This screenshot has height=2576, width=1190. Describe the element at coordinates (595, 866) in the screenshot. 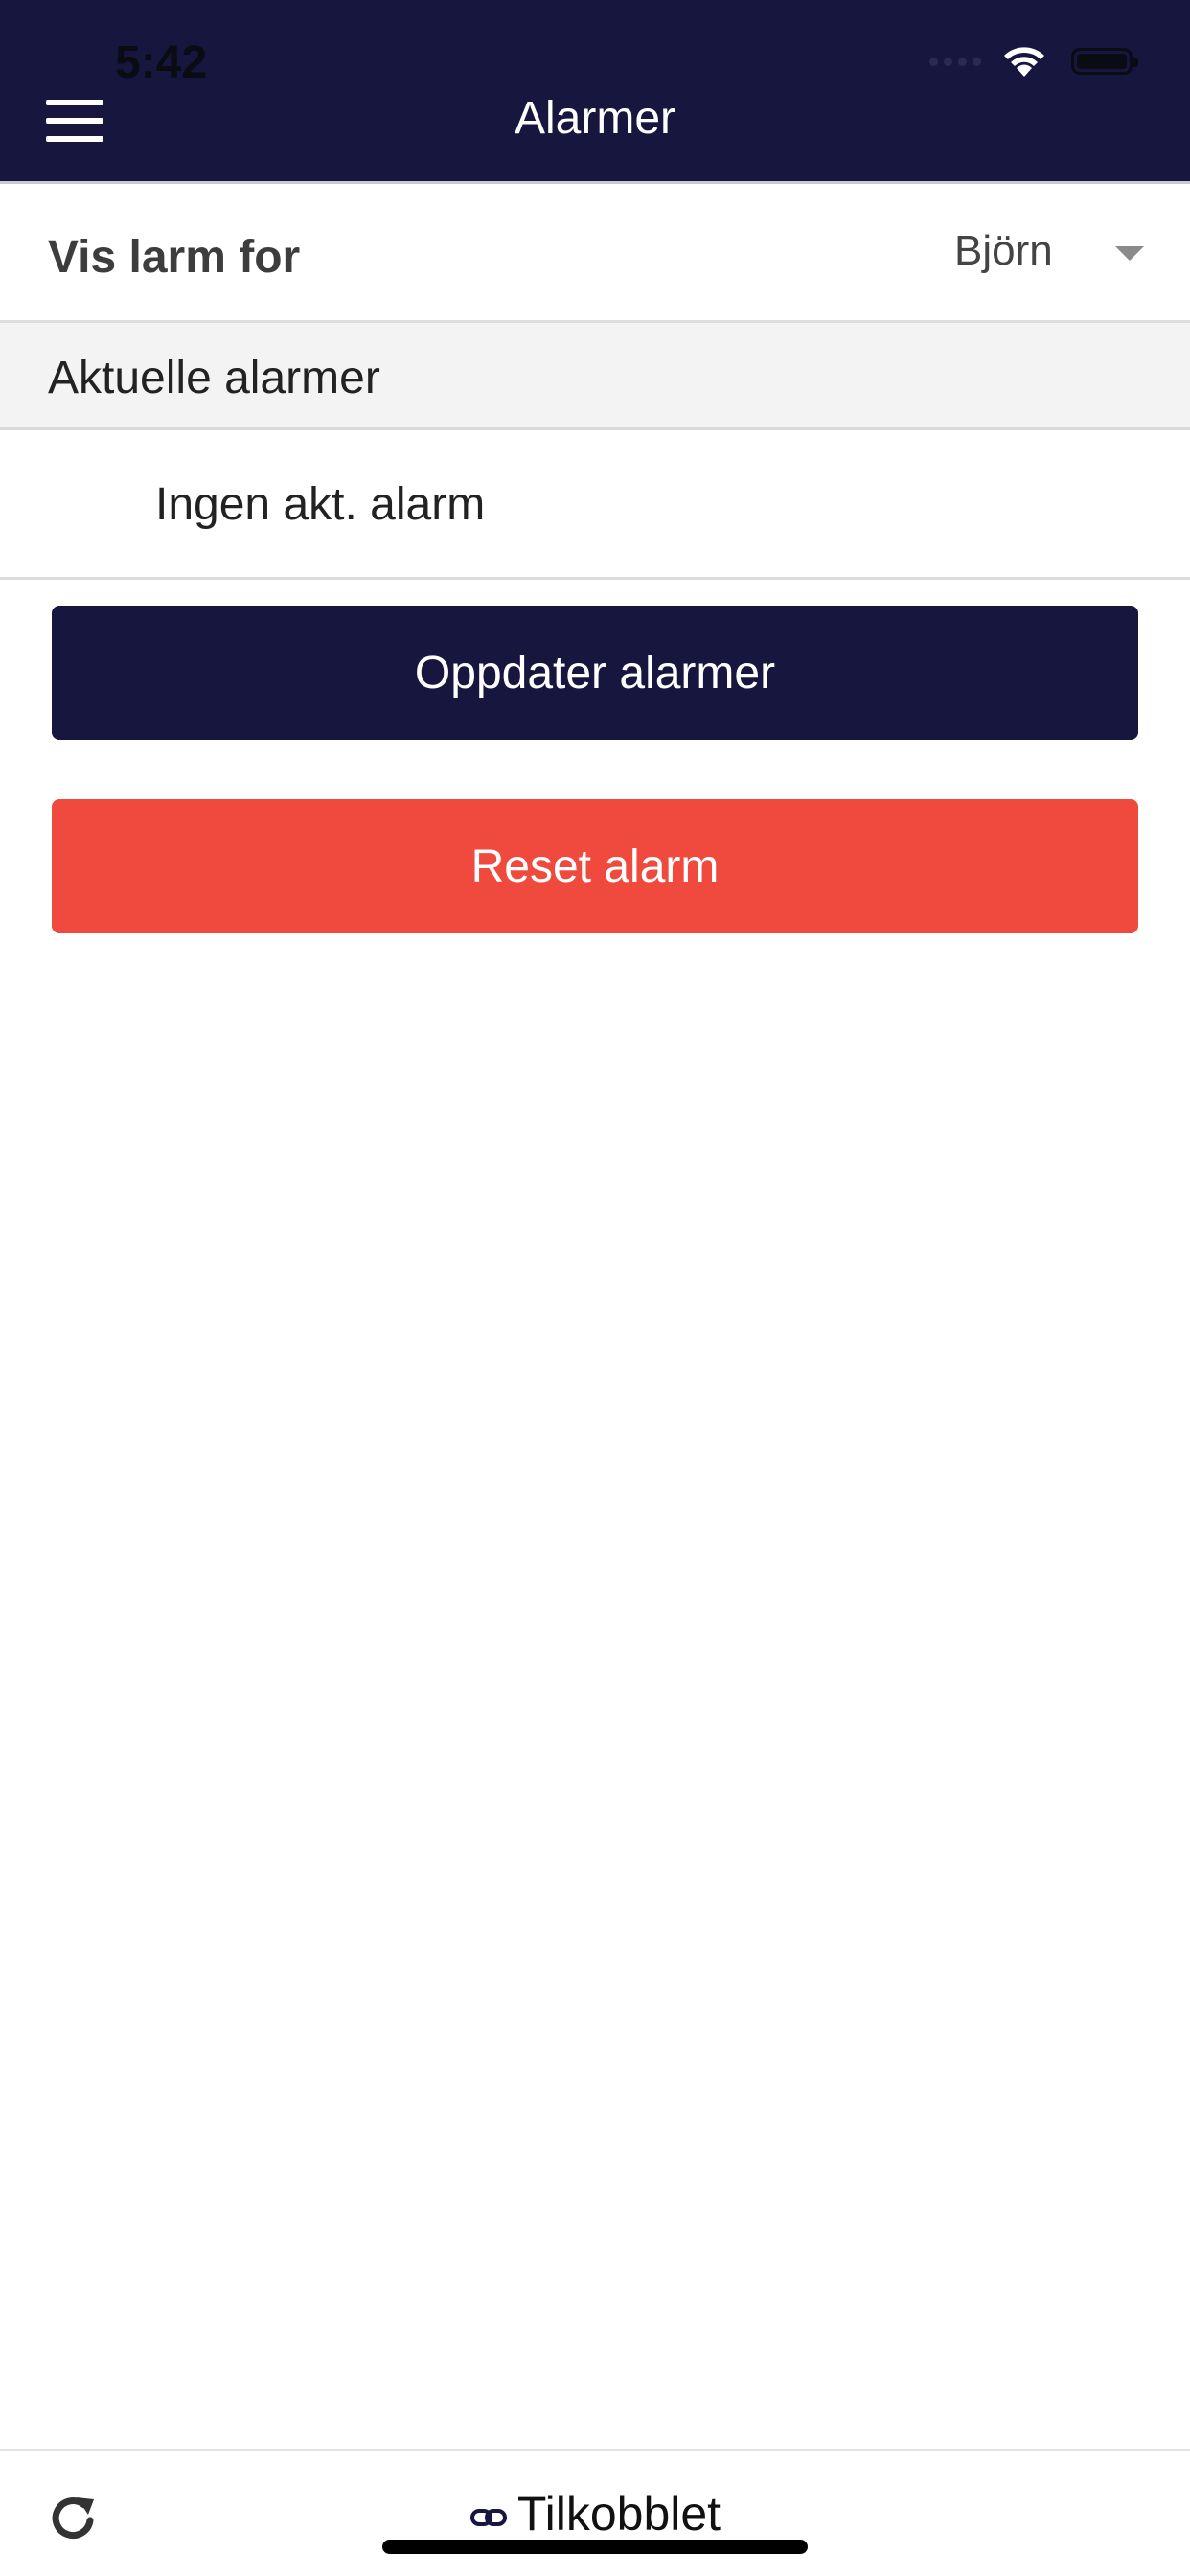

I see `reset-alarm-button: Reset alarm` at that location.